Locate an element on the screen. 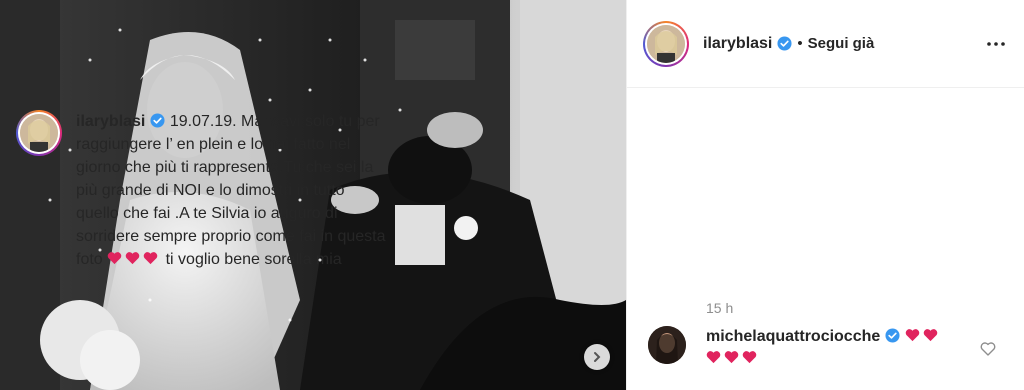 The width and height of the screenshot is (1024, 390). caption-hearts-emoji is located at coordinates (136, 259).